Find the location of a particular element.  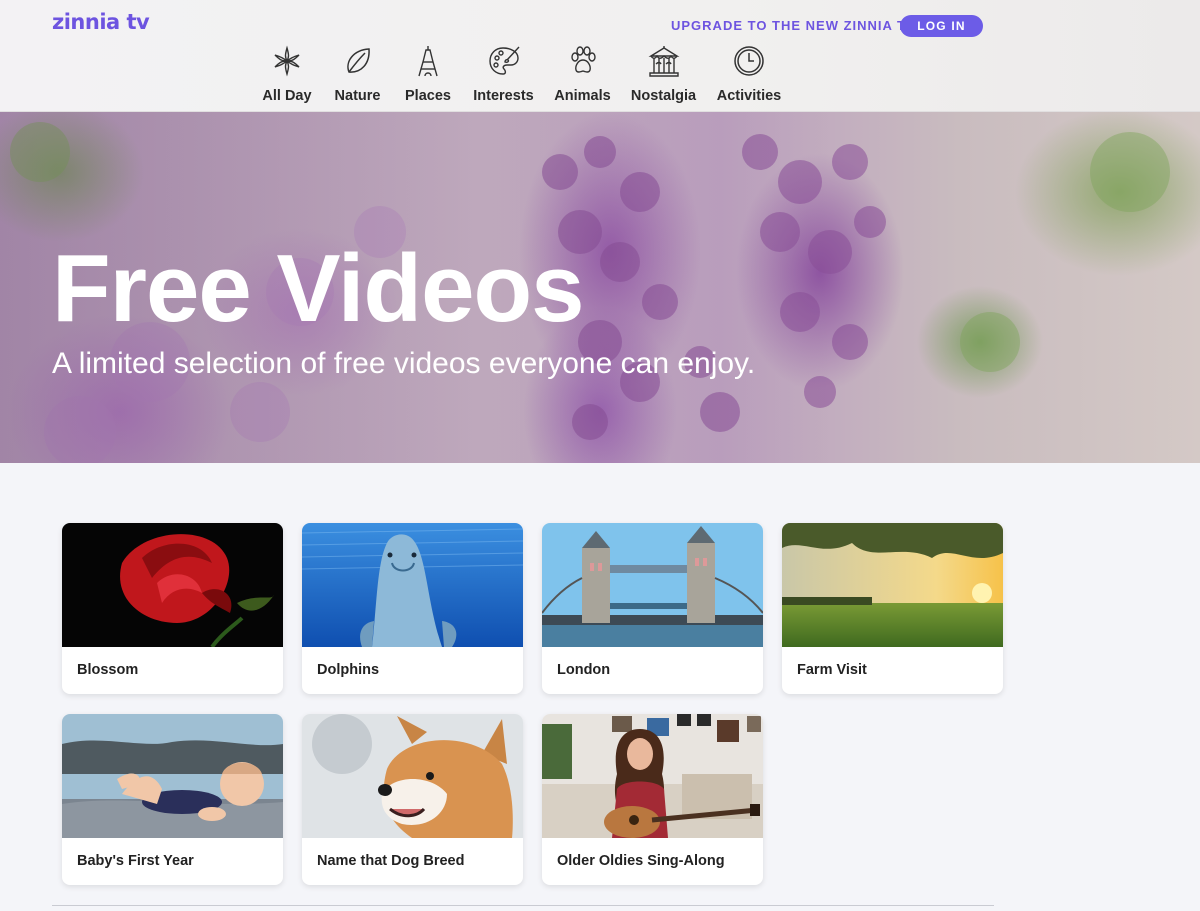

nav-item-places: Places is located at coordinates (428, 74).